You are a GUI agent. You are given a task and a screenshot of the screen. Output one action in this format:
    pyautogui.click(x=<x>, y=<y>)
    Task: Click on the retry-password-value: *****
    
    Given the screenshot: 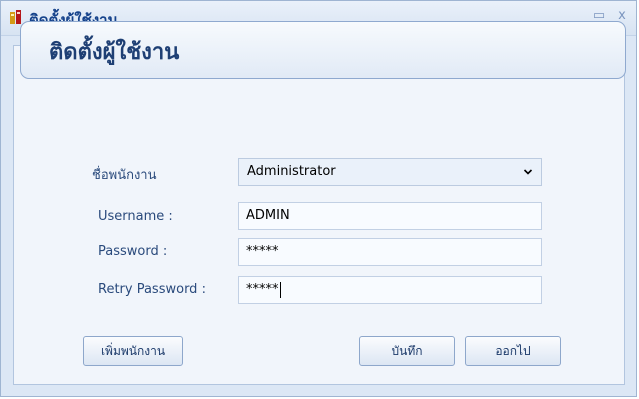 What is the action you would take?
    pyautogui.click(x=262, y=289)
    